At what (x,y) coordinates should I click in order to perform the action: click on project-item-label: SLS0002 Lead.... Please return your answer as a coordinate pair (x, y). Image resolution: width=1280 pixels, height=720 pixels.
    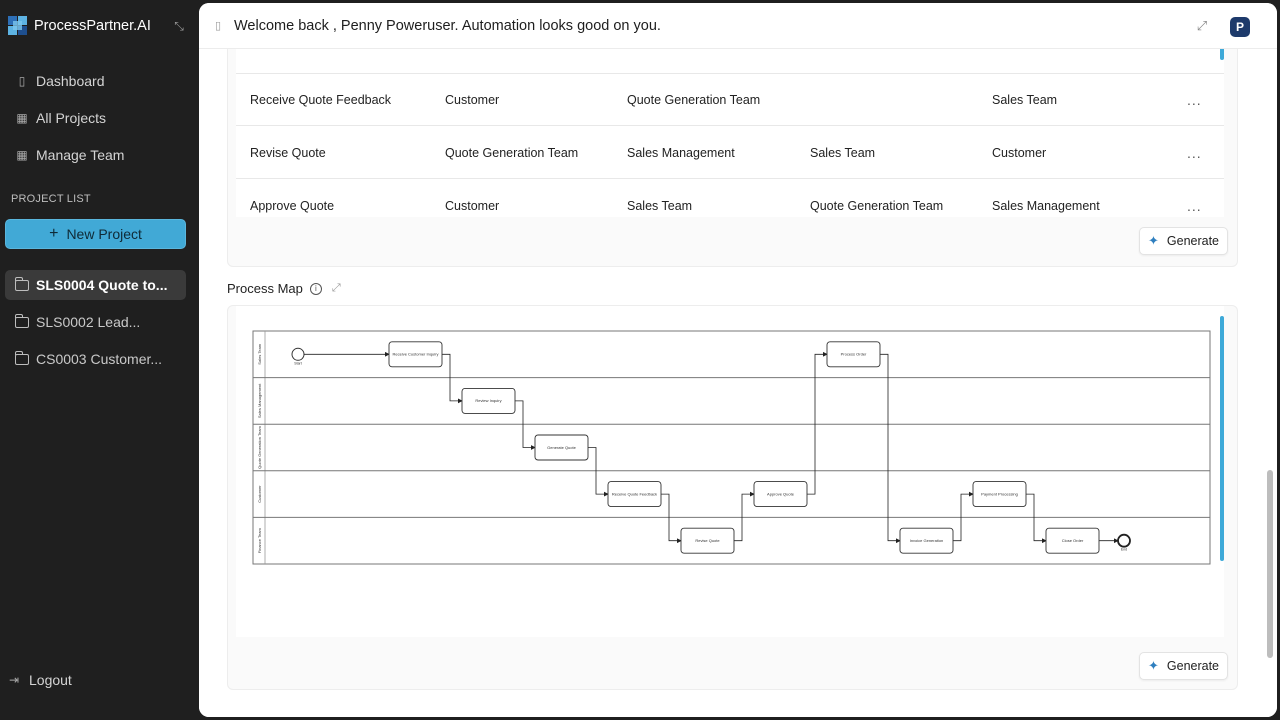
    Looking at the image, I should click on (88, 322).